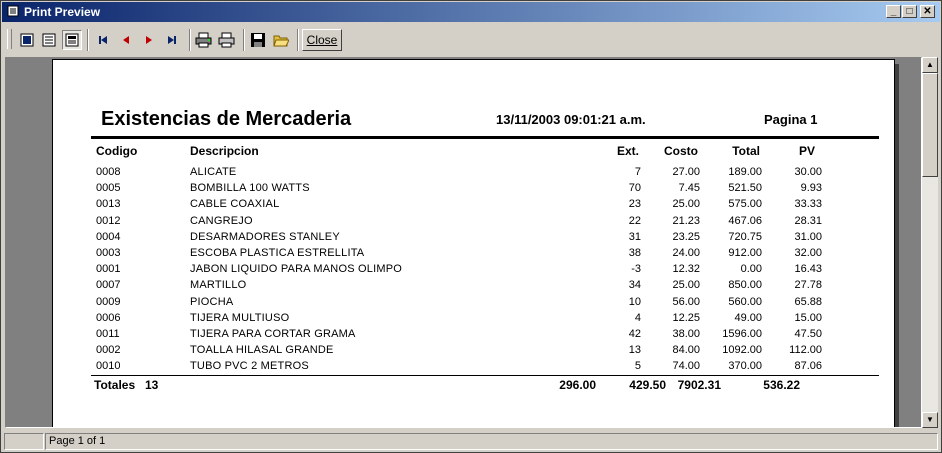 The width and height of the screenshot is (942, 453). What do you see at coordinates (686, 220) in the screenshot?
I see `cell-costo: 21.23` at bounding box center [686, 220].